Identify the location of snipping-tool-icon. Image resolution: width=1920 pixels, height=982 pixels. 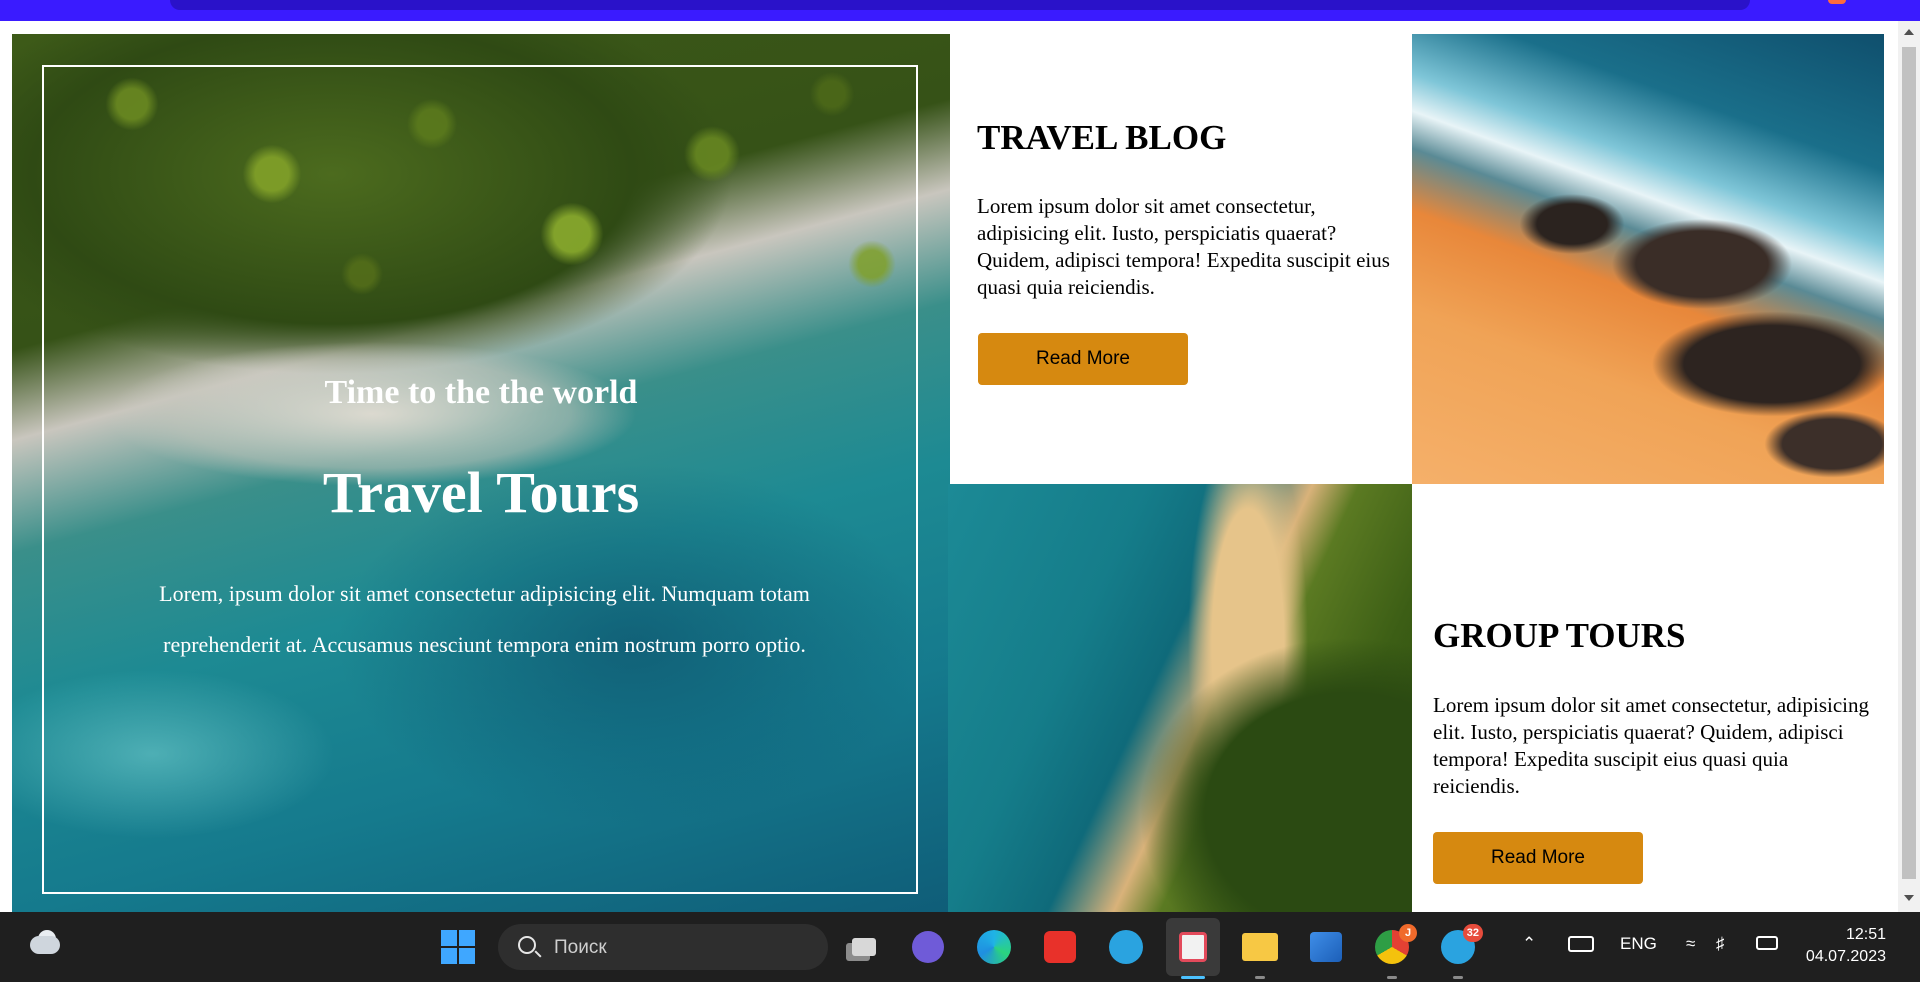
(1193, 947).